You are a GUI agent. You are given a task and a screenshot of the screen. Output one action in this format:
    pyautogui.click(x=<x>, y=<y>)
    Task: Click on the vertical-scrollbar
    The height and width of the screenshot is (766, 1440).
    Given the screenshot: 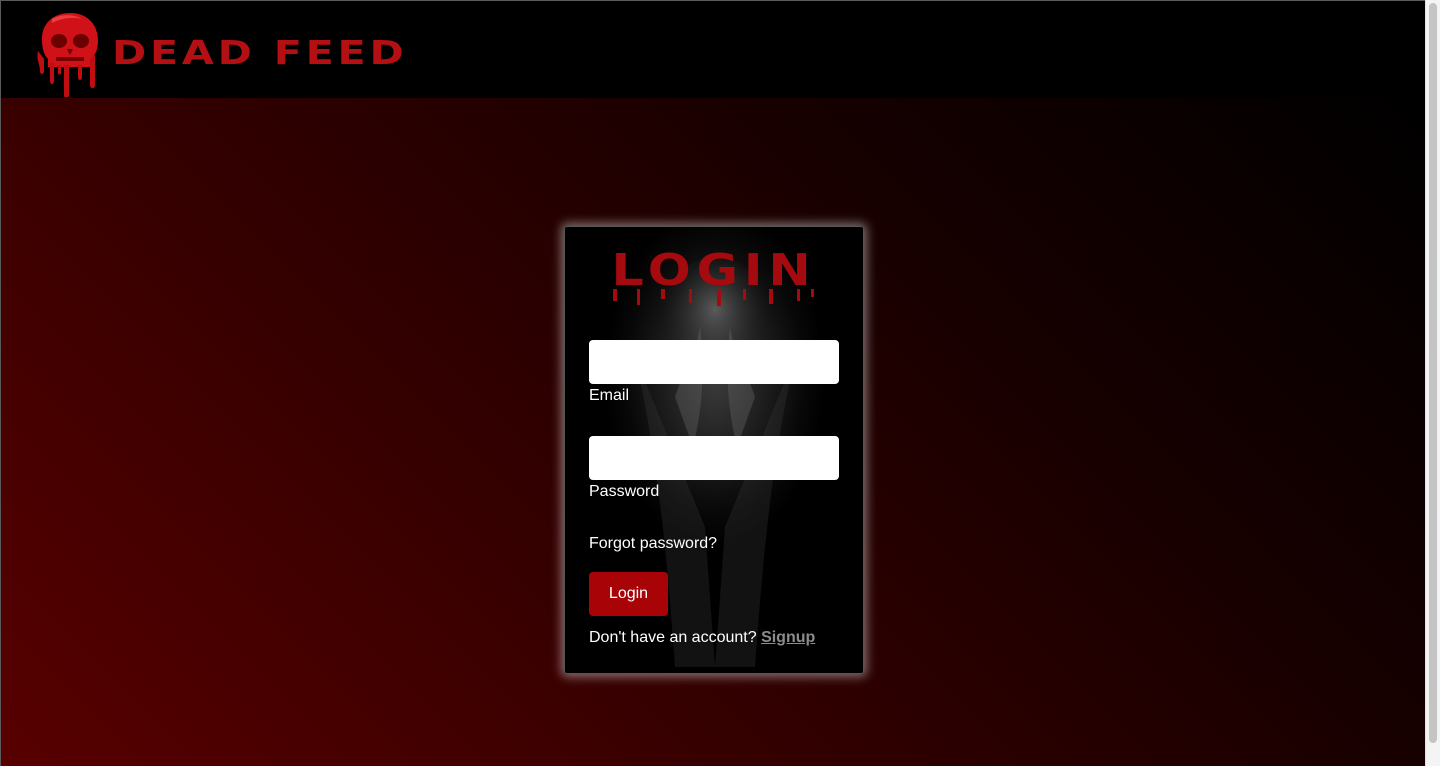 What is the action you would take?
    pyautogui.click(x=1432, y=383)
    